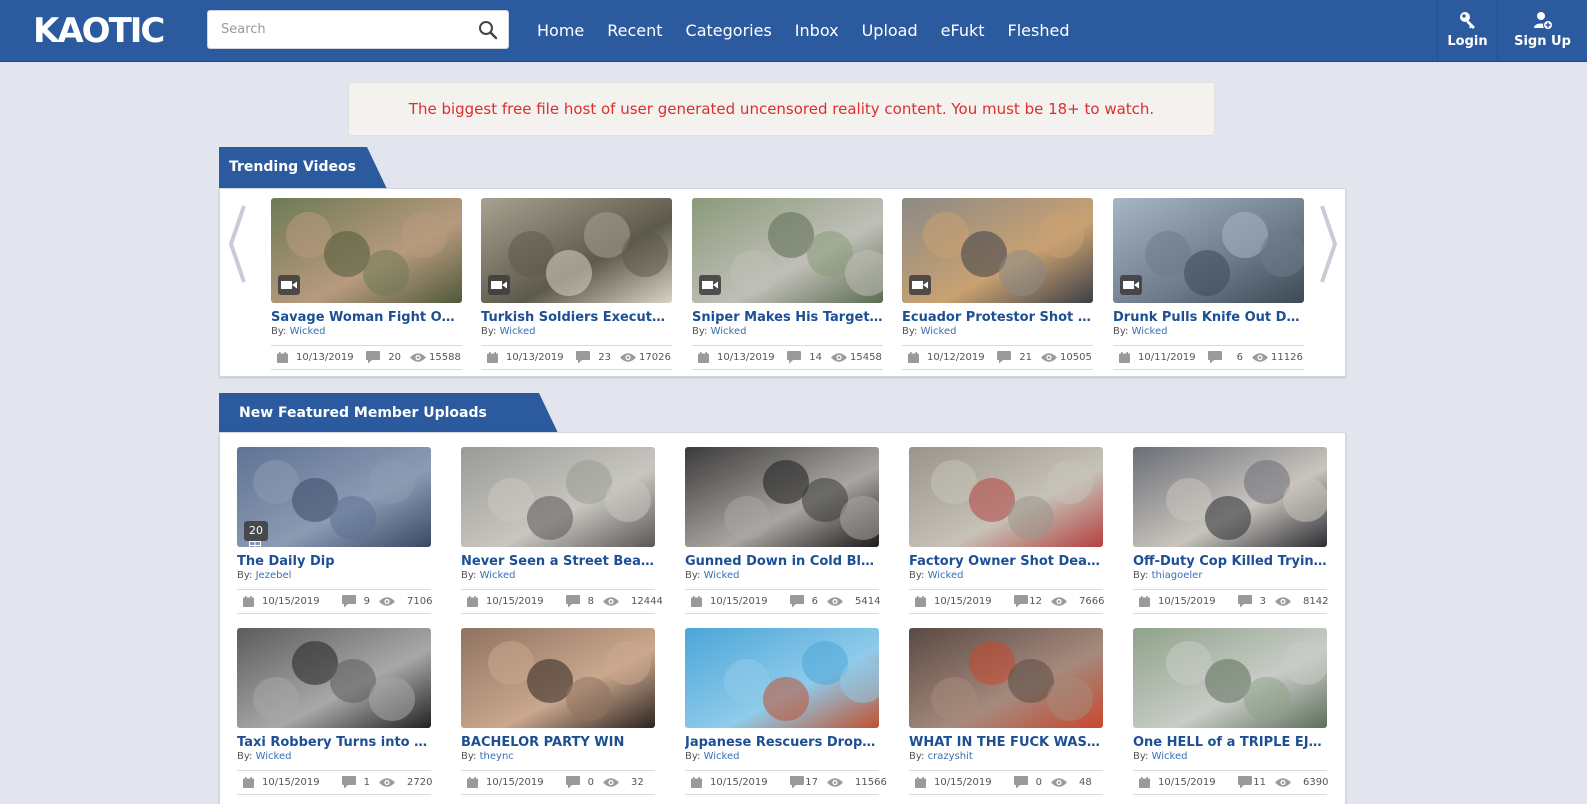  Describe the element at coordinates (445, 357) in the screenshot. I see `view-count: 15588` at that location.